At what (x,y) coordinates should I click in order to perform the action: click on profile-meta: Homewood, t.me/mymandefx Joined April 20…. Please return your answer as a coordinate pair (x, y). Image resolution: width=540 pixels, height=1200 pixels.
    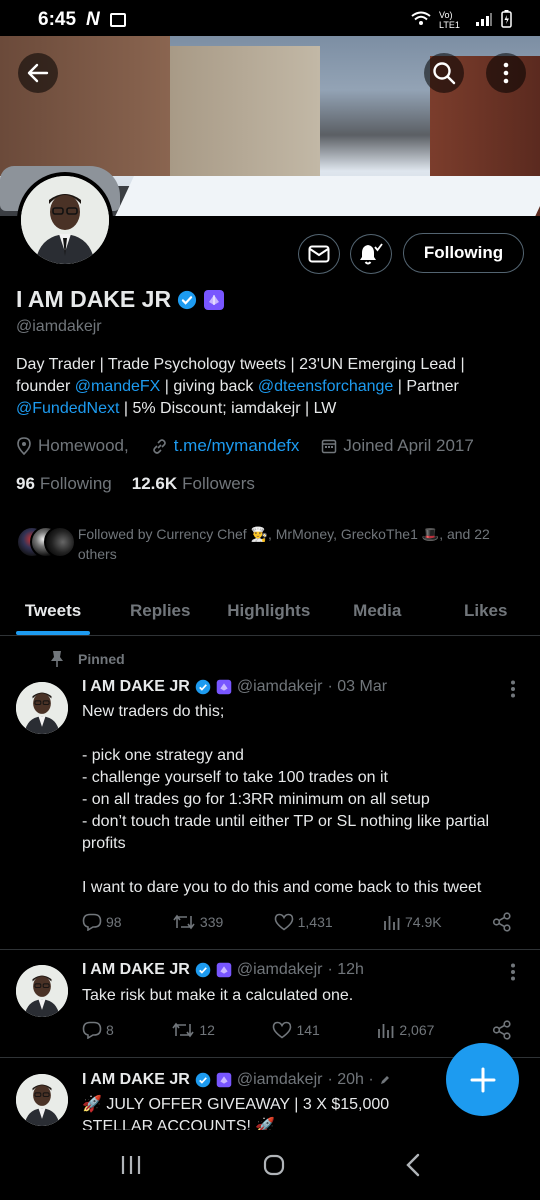
    Looking at the image, I should click on (245, 446).